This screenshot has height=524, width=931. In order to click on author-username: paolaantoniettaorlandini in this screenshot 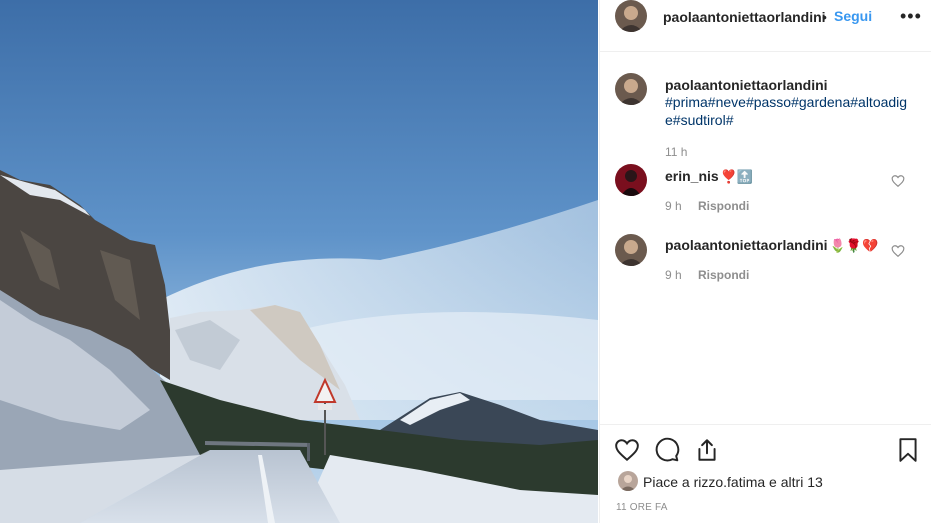, I will do `click(744, 17)`.